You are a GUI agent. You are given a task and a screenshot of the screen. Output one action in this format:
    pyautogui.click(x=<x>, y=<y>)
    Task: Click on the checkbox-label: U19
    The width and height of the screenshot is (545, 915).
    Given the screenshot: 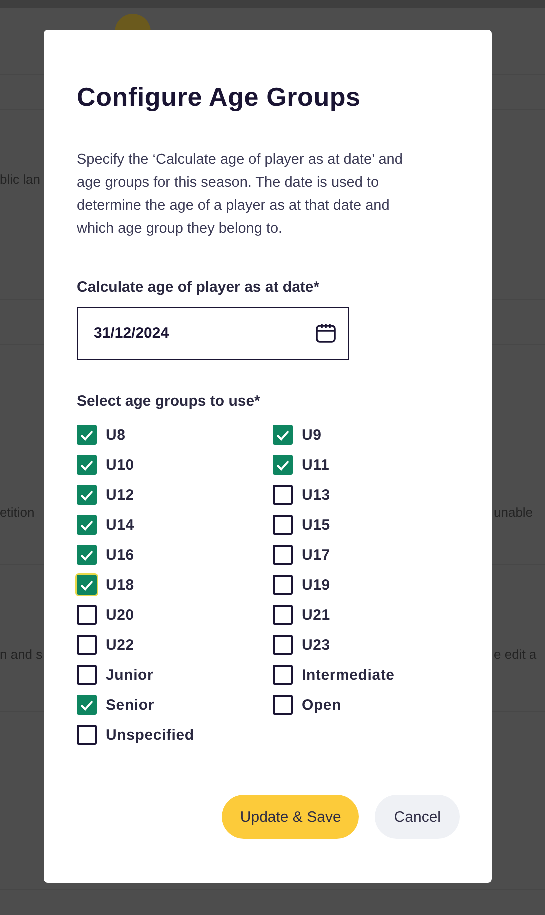 What is the action you would take?
    pyautogui.click(x=316, y=585)
    